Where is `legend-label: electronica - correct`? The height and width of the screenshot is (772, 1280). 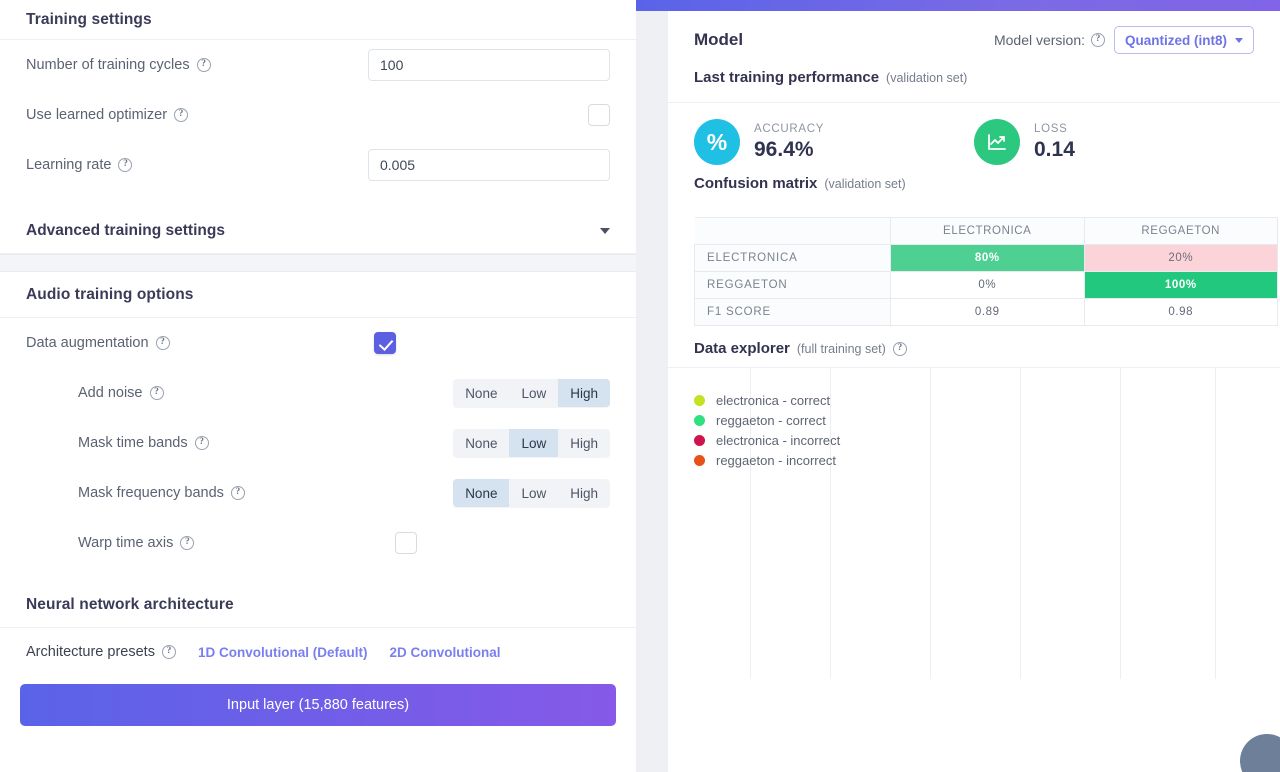
legend-label: electronica - correct is located at coordinates (773, 400).